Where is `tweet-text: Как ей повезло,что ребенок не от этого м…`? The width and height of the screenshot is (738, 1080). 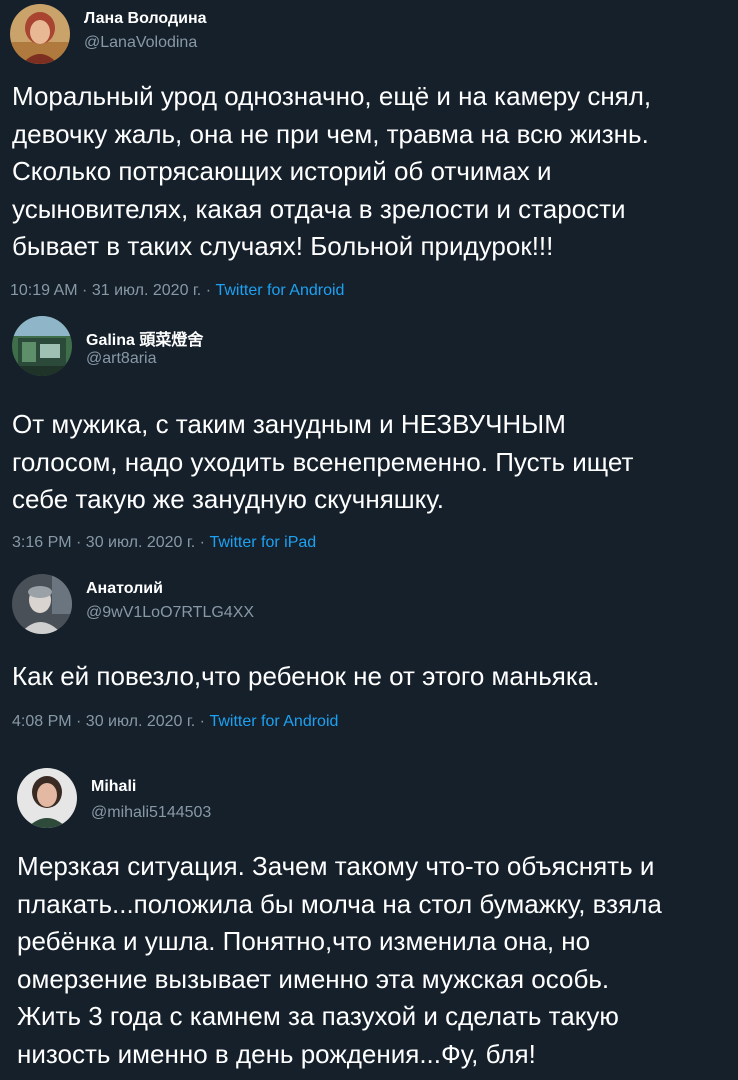
tweet-text: Как ей повезло,что ребенок не от этого м… is located at coordinates (306, 676).